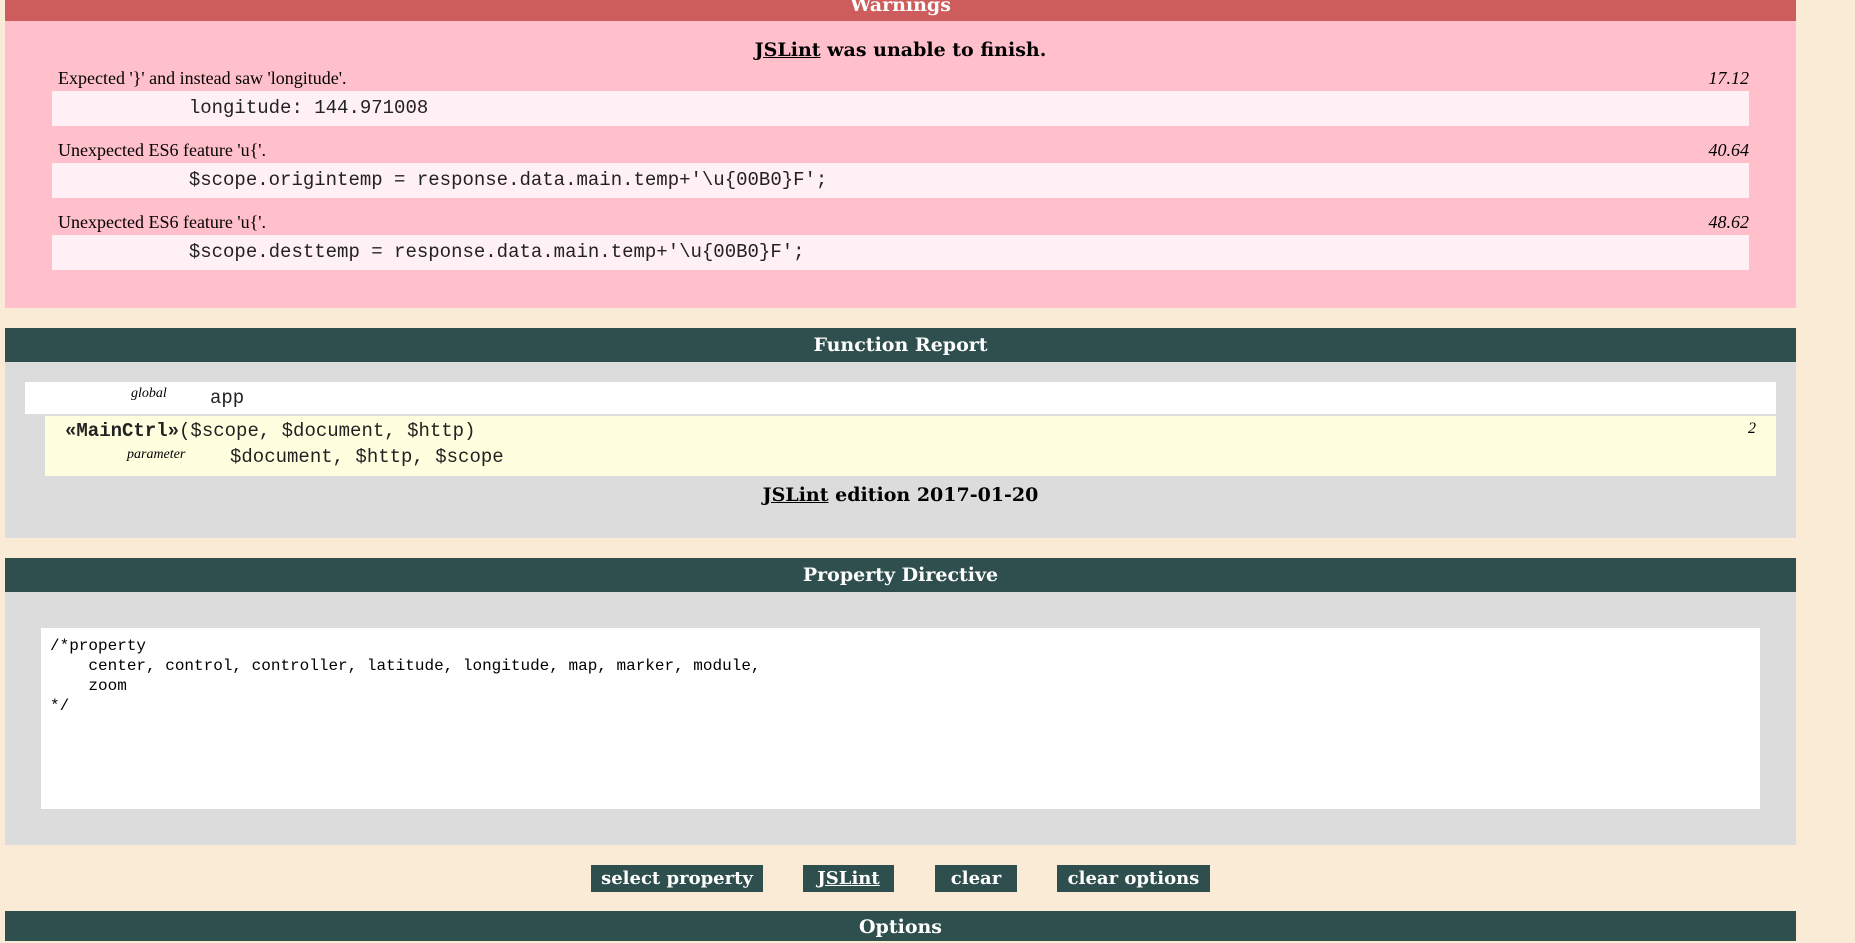  What do you see at coordinates (903, 222) in the screenshot?
I see `warning-item: Unexpected ES6 feature 'u{'. 48.62` at bounding box center [903, 222].